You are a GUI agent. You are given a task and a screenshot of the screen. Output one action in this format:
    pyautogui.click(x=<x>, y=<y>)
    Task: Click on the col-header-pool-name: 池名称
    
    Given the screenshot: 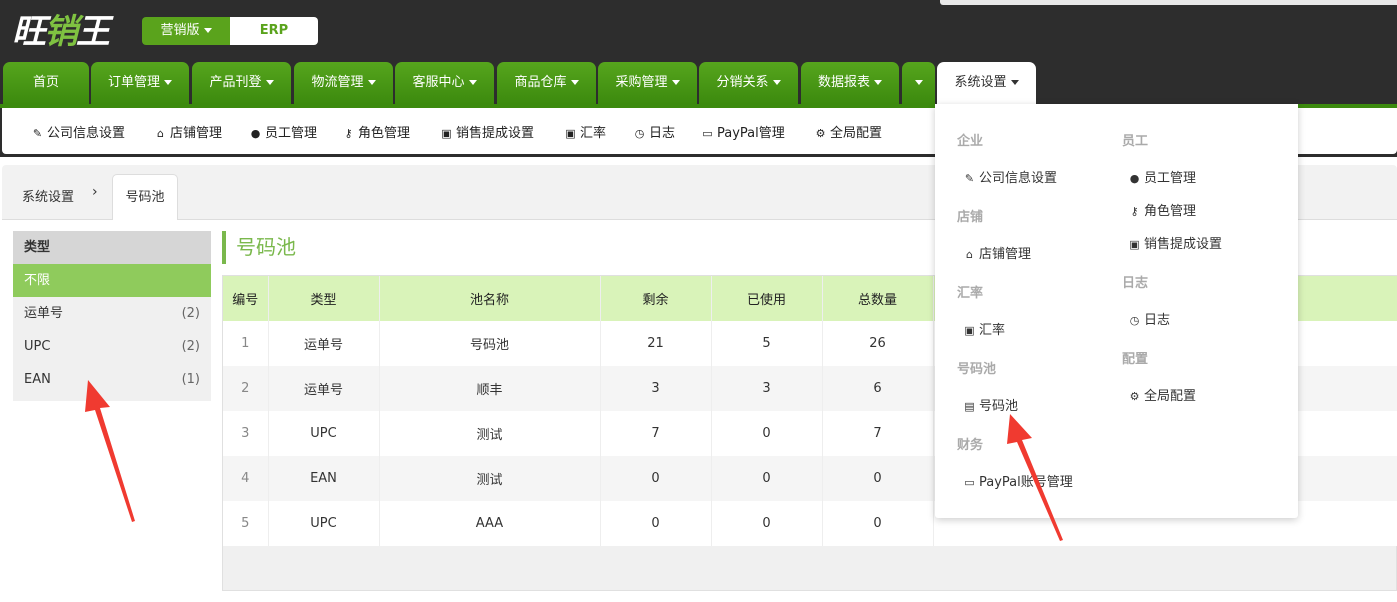 What is the action you would take?
    pyautogui.click(x=490, y=298)
    